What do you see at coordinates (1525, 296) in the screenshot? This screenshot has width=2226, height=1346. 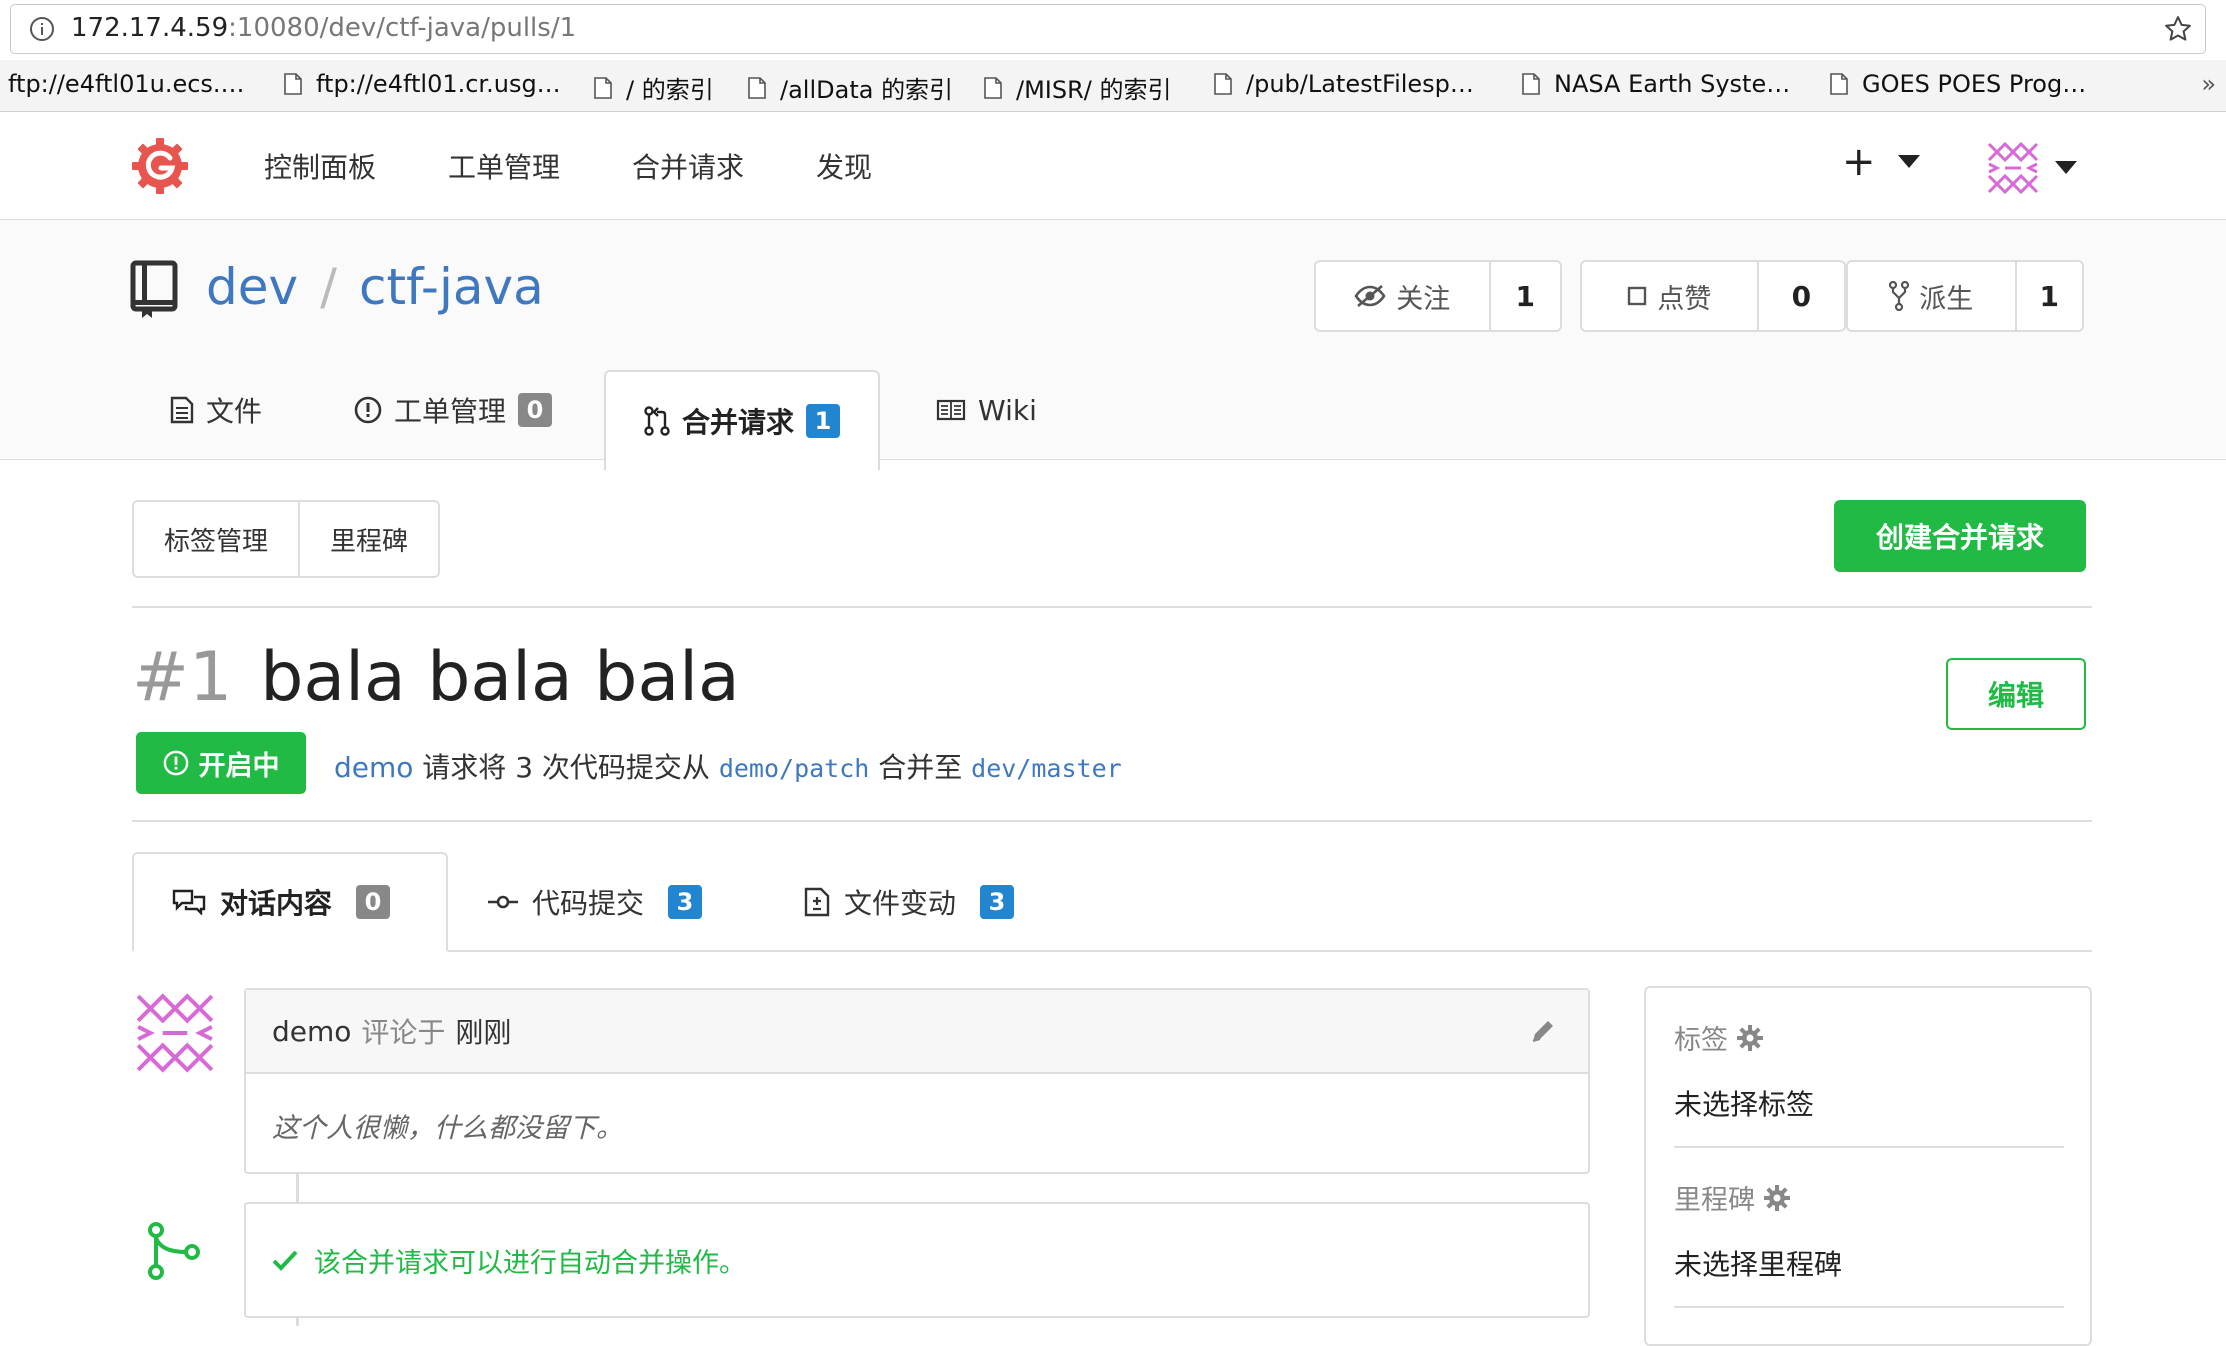 I see `watch-count: 1` at bounding box center [1525, 296].